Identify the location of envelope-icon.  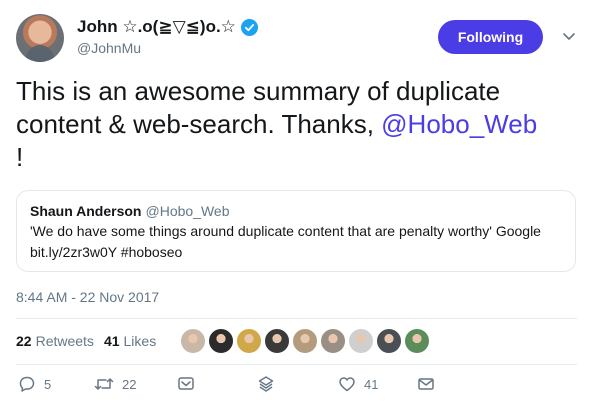
(426, 384).